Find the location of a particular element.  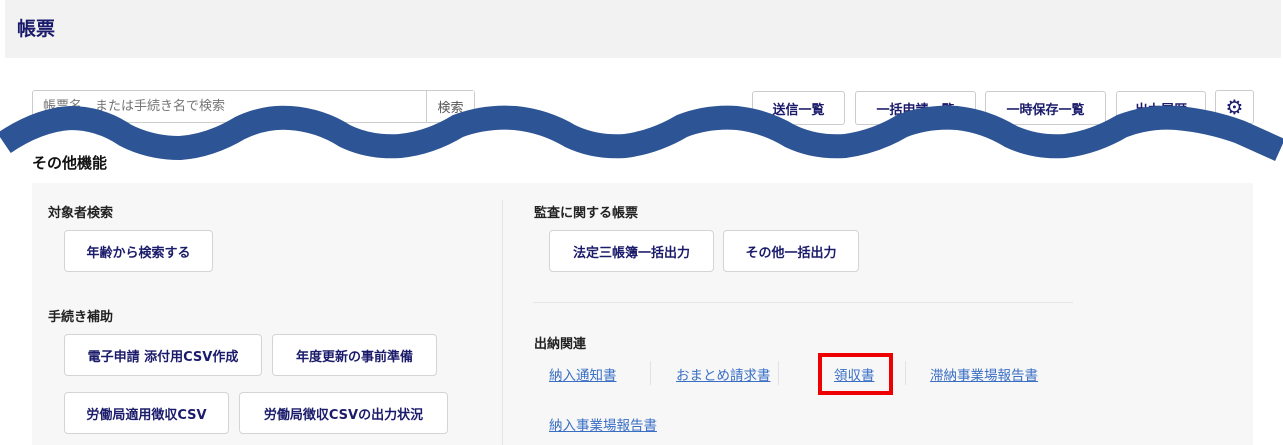

section-title: その他機能 is located at coordinates (70, 163).